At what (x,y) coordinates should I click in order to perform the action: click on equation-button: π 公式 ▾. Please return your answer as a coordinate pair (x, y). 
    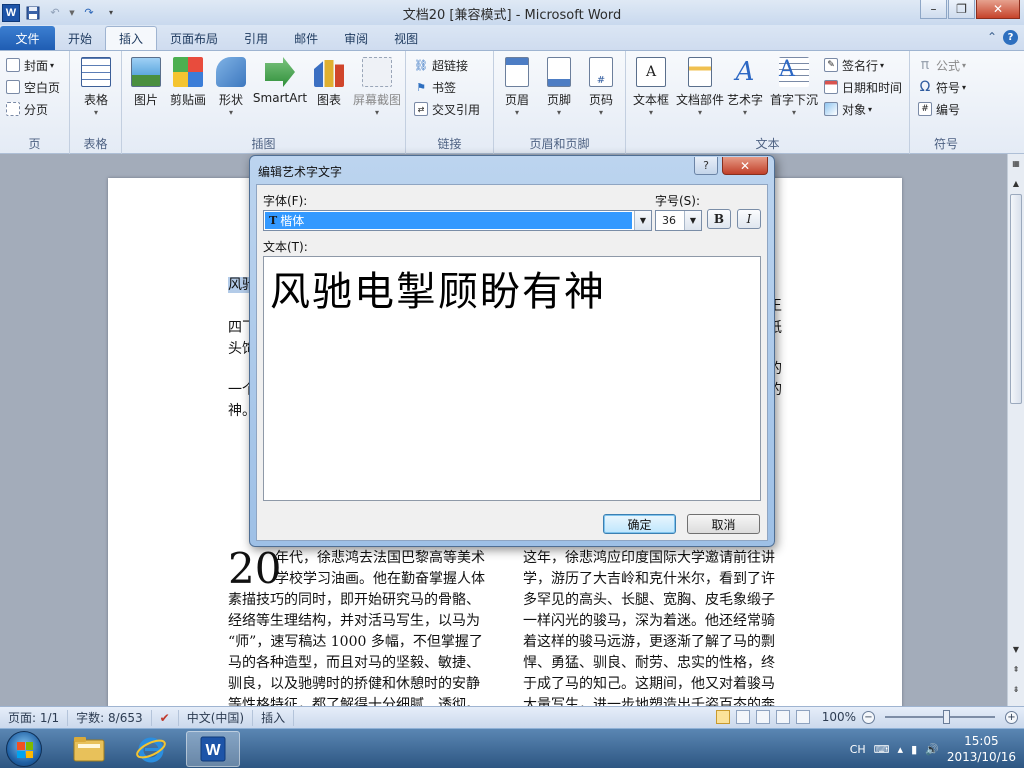
    Looking at the image, I should click on (942, 65).